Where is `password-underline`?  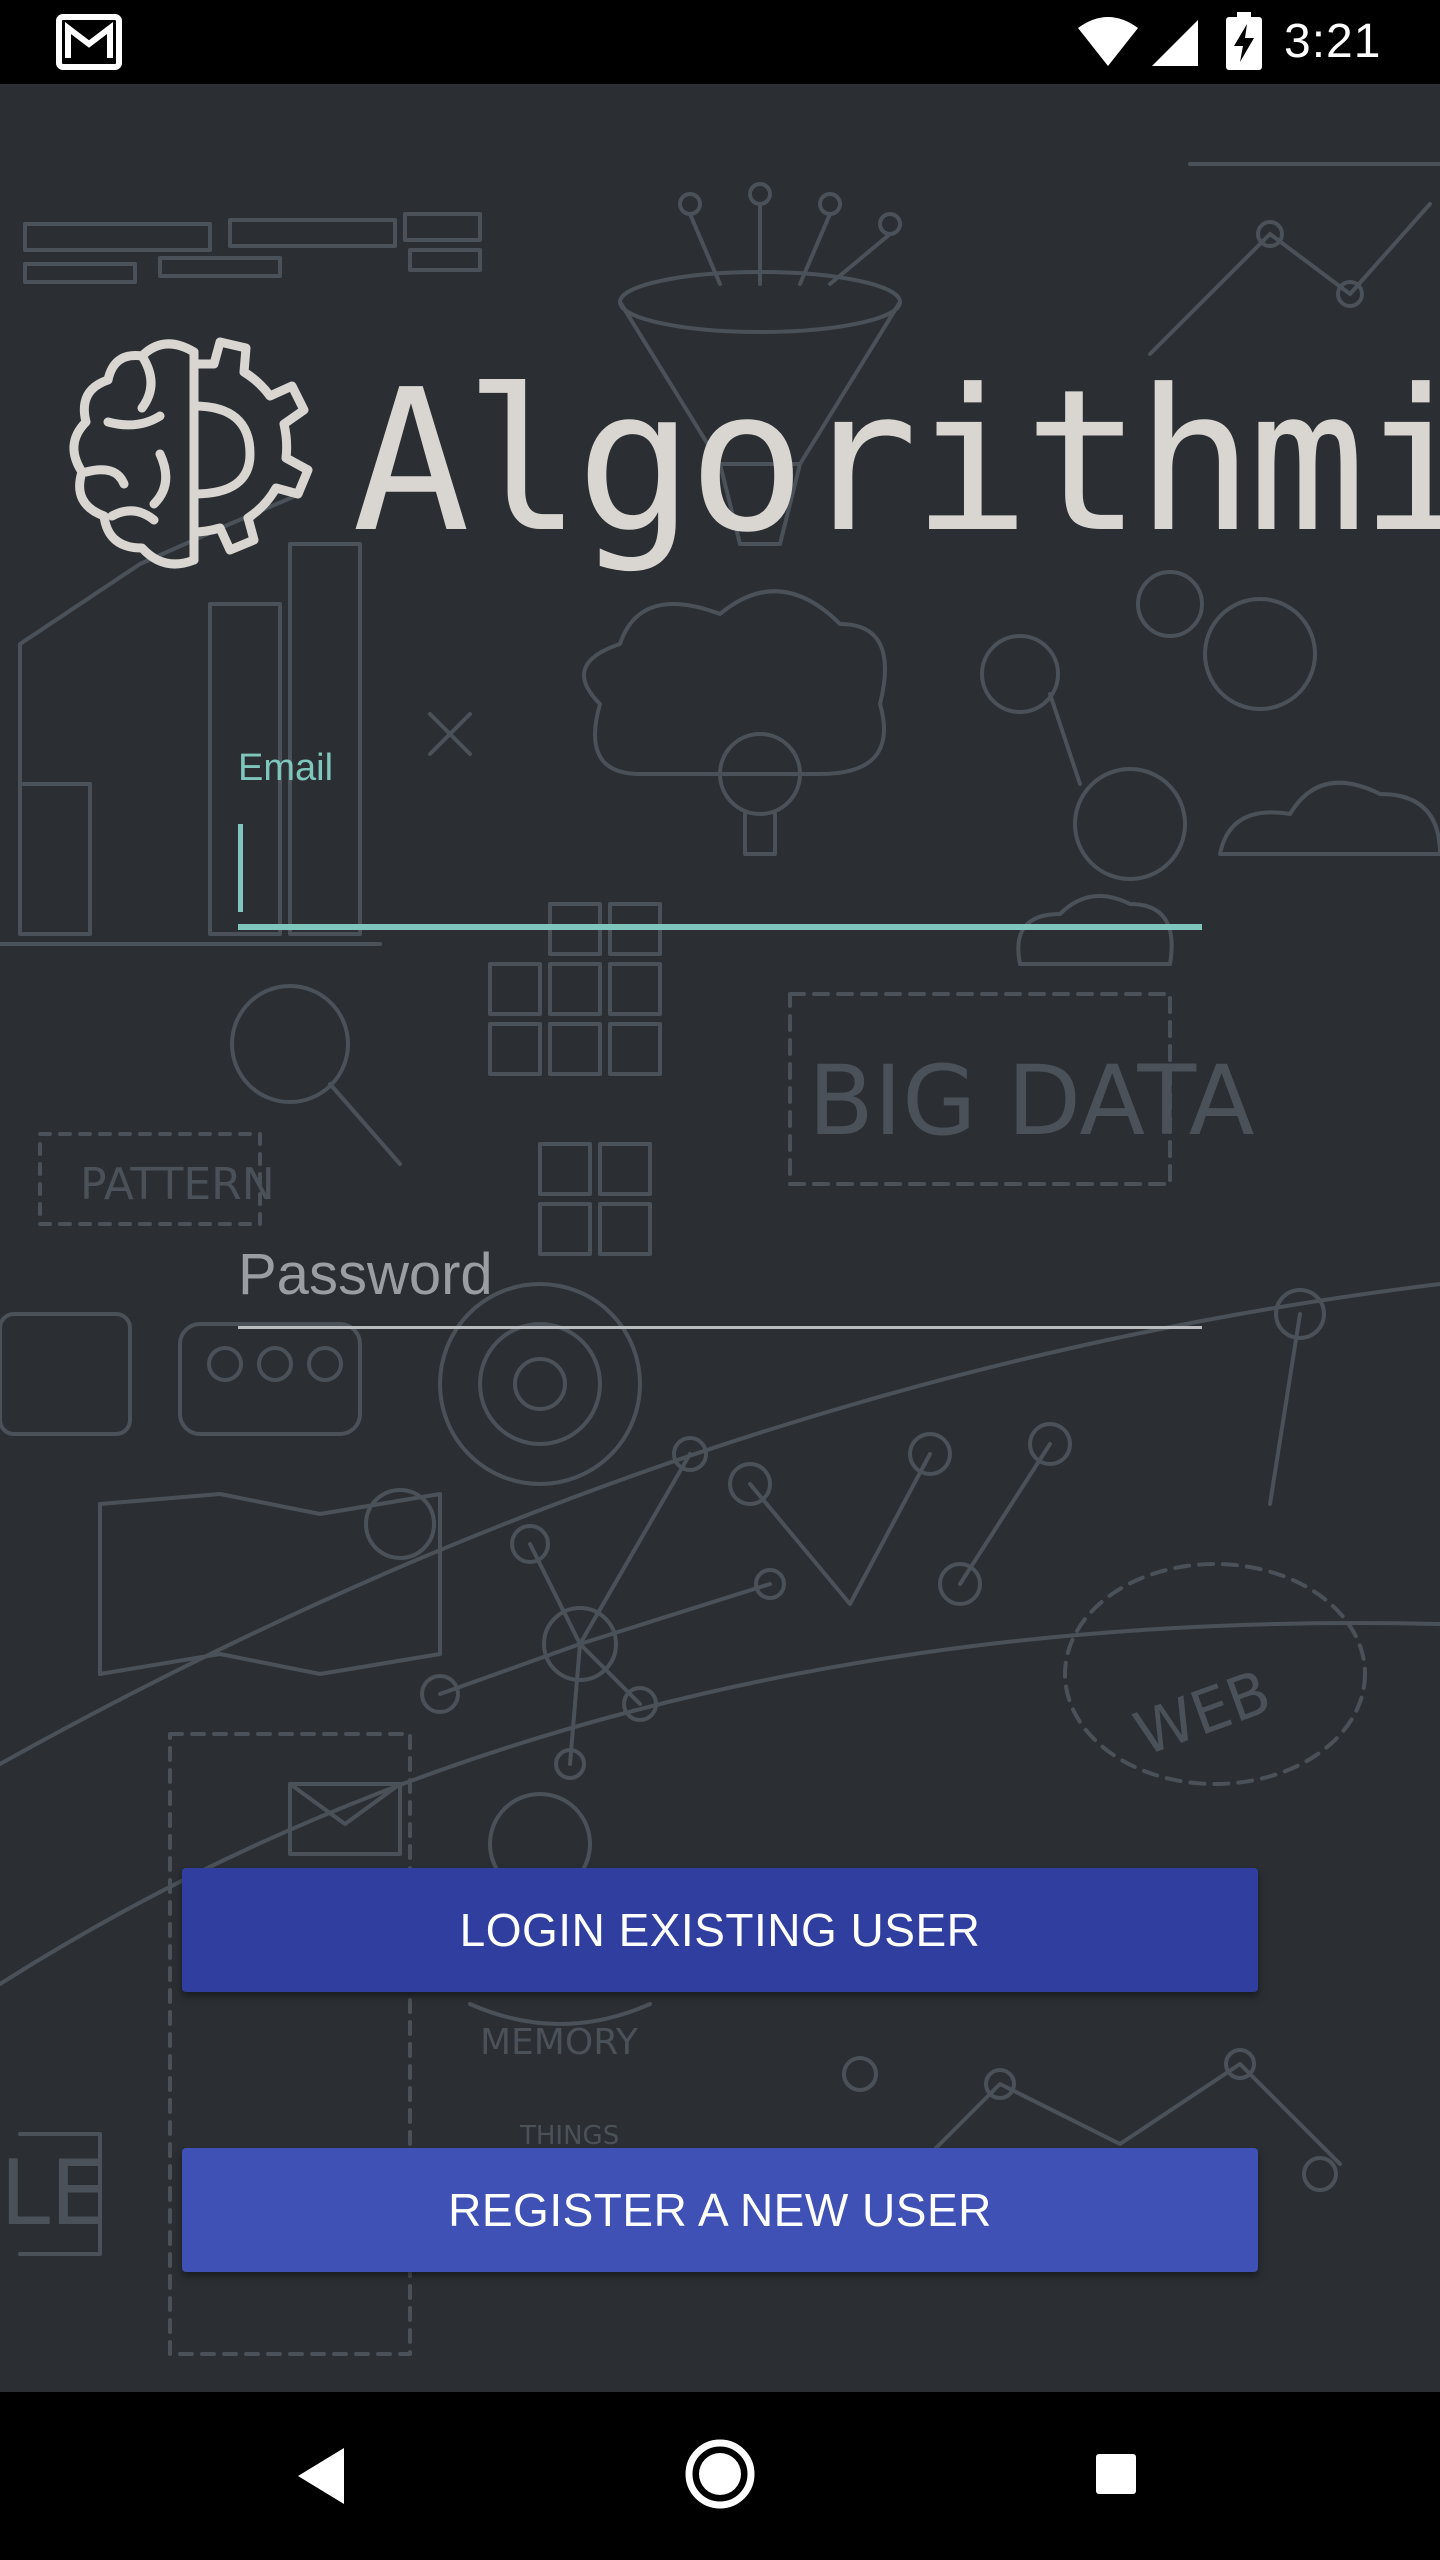 password-underline is located at coordinates (720, 1327).